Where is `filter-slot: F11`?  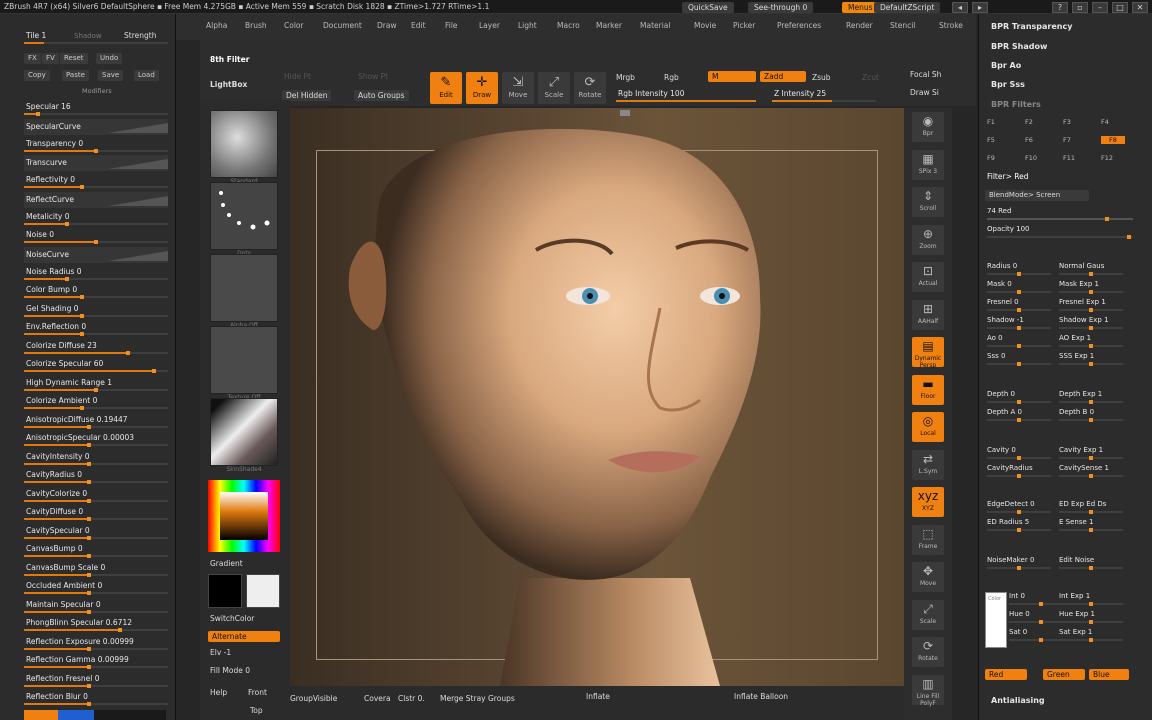 filter-slot: F11 is located at coordinates (1069, 158).